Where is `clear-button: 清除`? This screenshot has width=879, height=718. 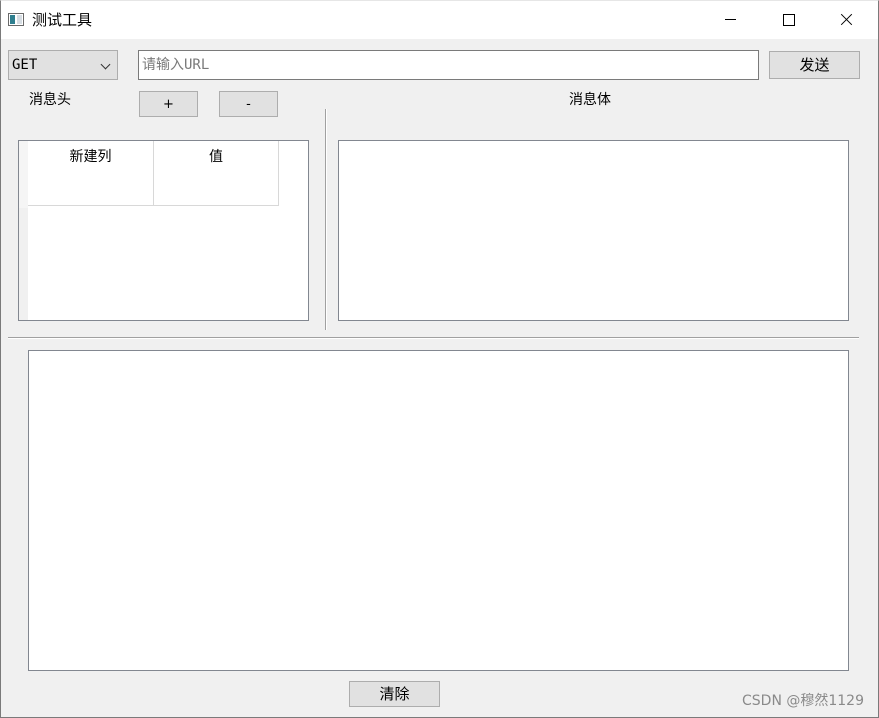 clear-button: 清除 is located at coordinates (394, 694).